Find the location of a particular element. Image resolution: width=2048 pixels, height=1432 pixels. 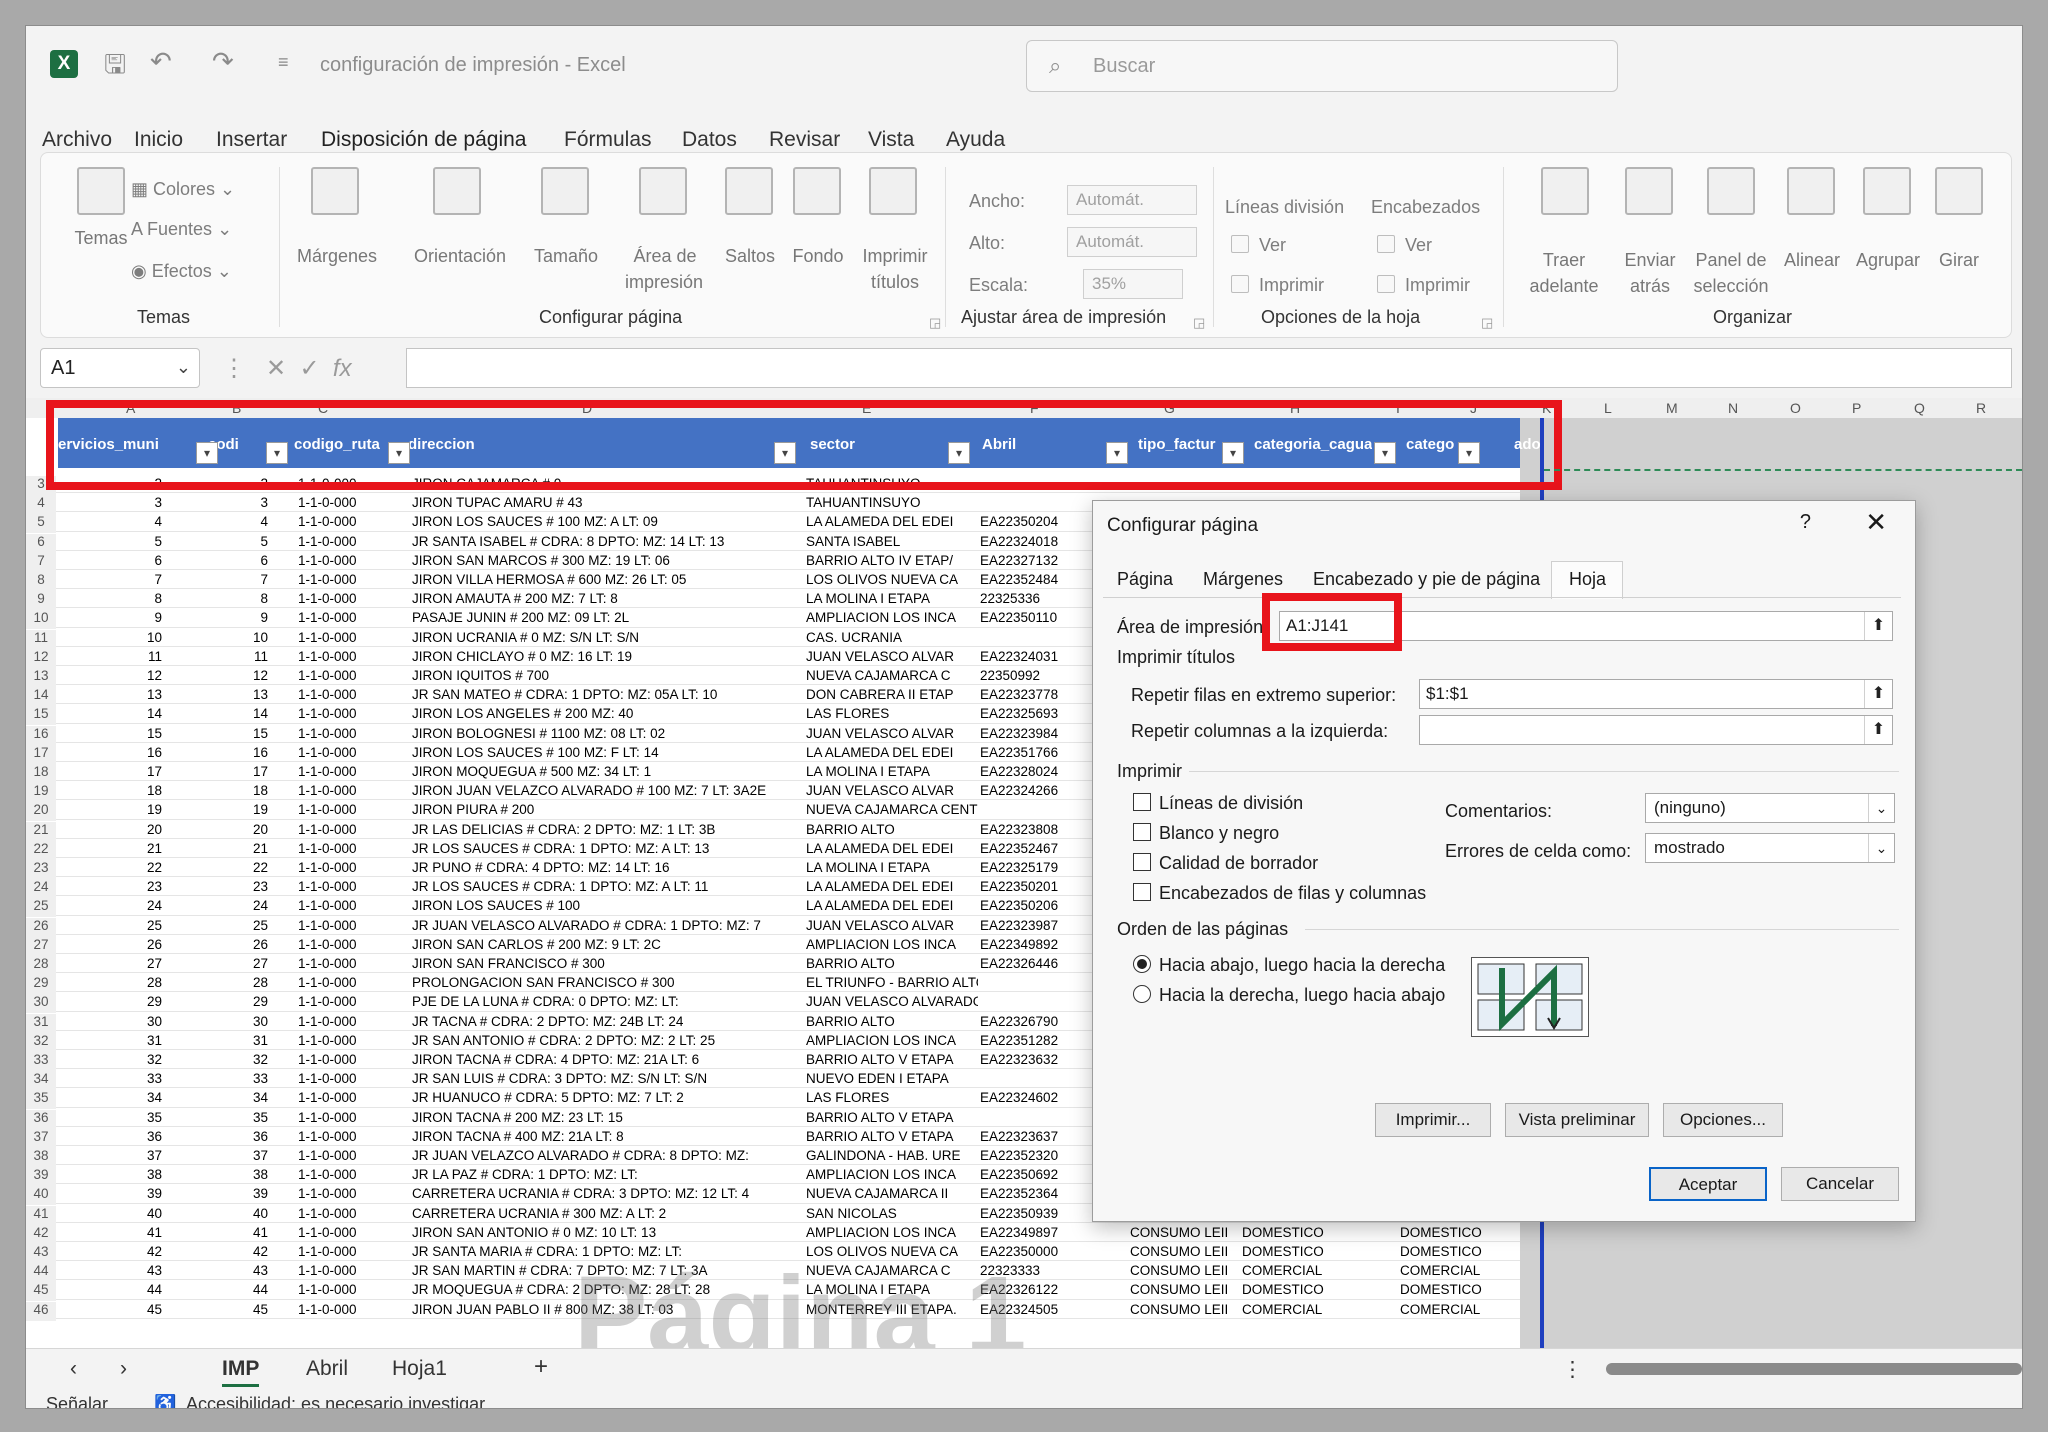

align-icon is located at coordinates (1811, 191).